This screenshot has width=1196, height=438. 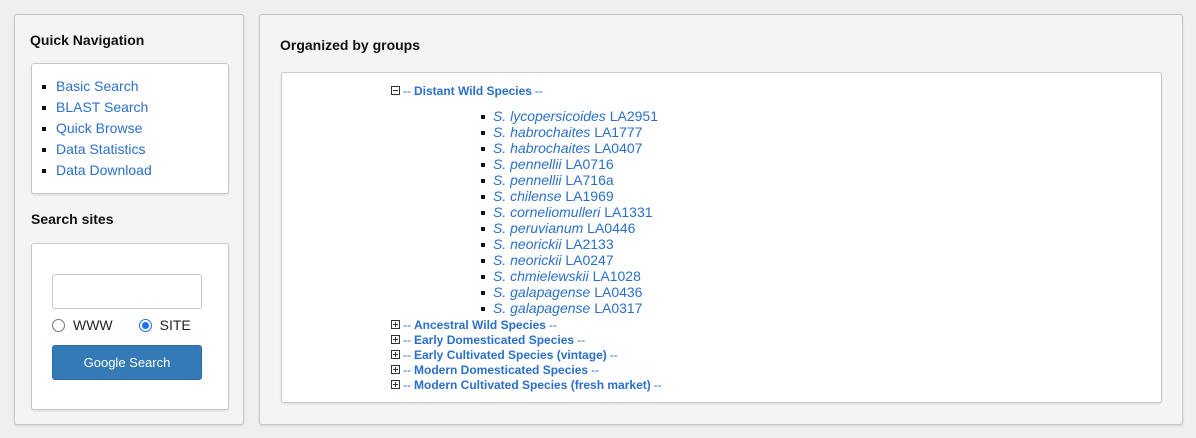 What do you see at coordinates (127, 362) in the screenshot?
I see `google-search-button: Google Search` at bounding box center [127, 362].